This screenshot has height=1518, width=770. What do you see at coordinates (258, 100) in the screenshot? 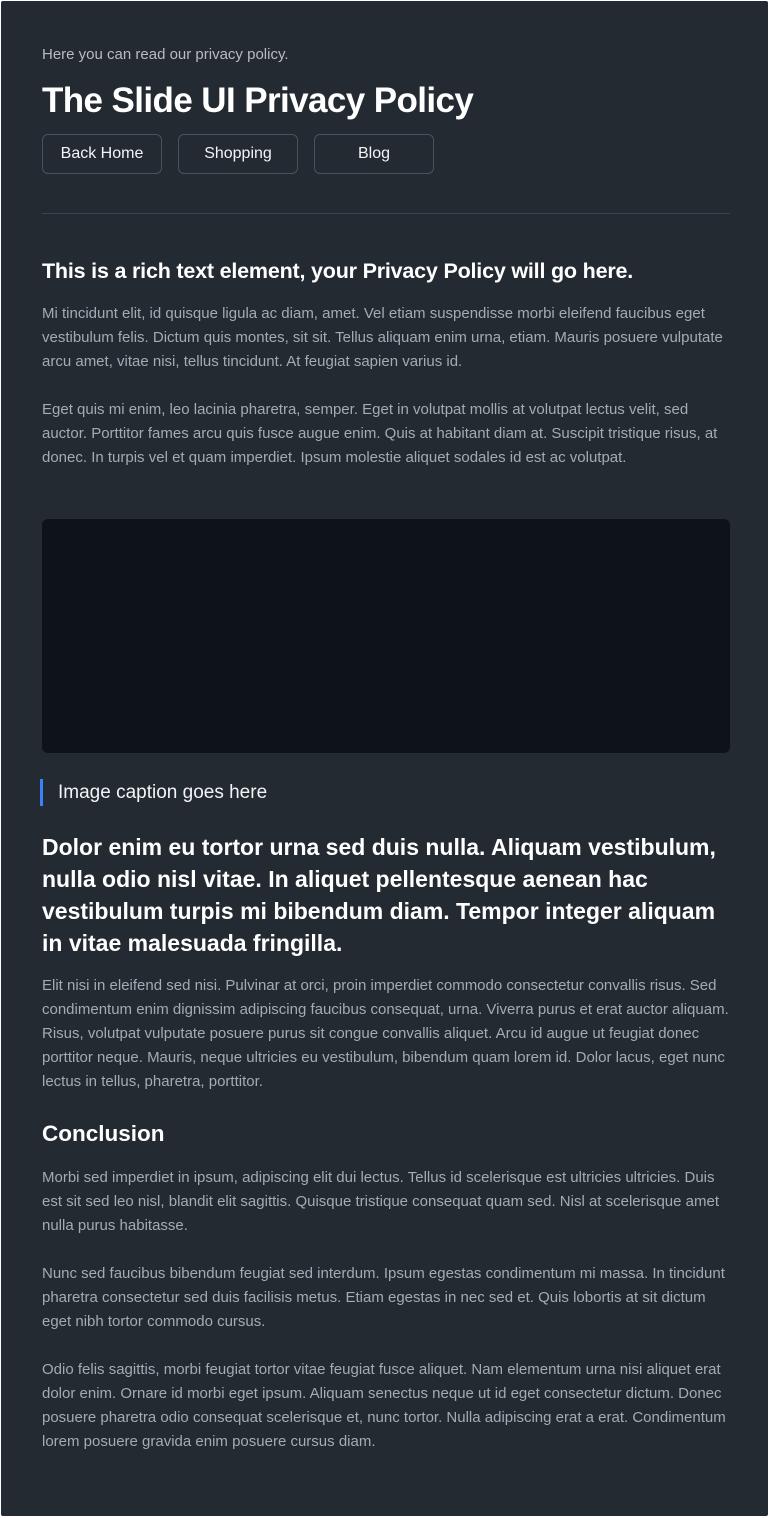
I see `page-title: The Slide UI Privacy Policy` at bounding box center [258, 100].